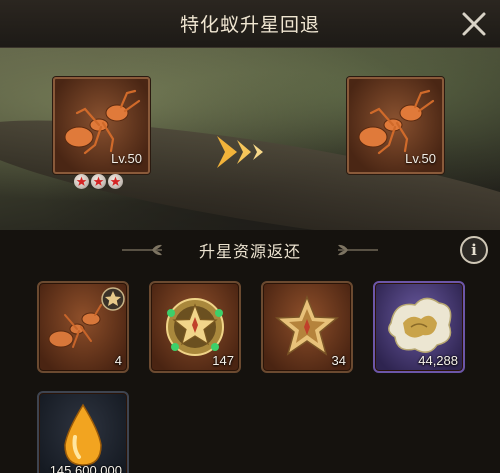  I want to click on reward-item-gold-star-medal: 34, so click(307, 327).